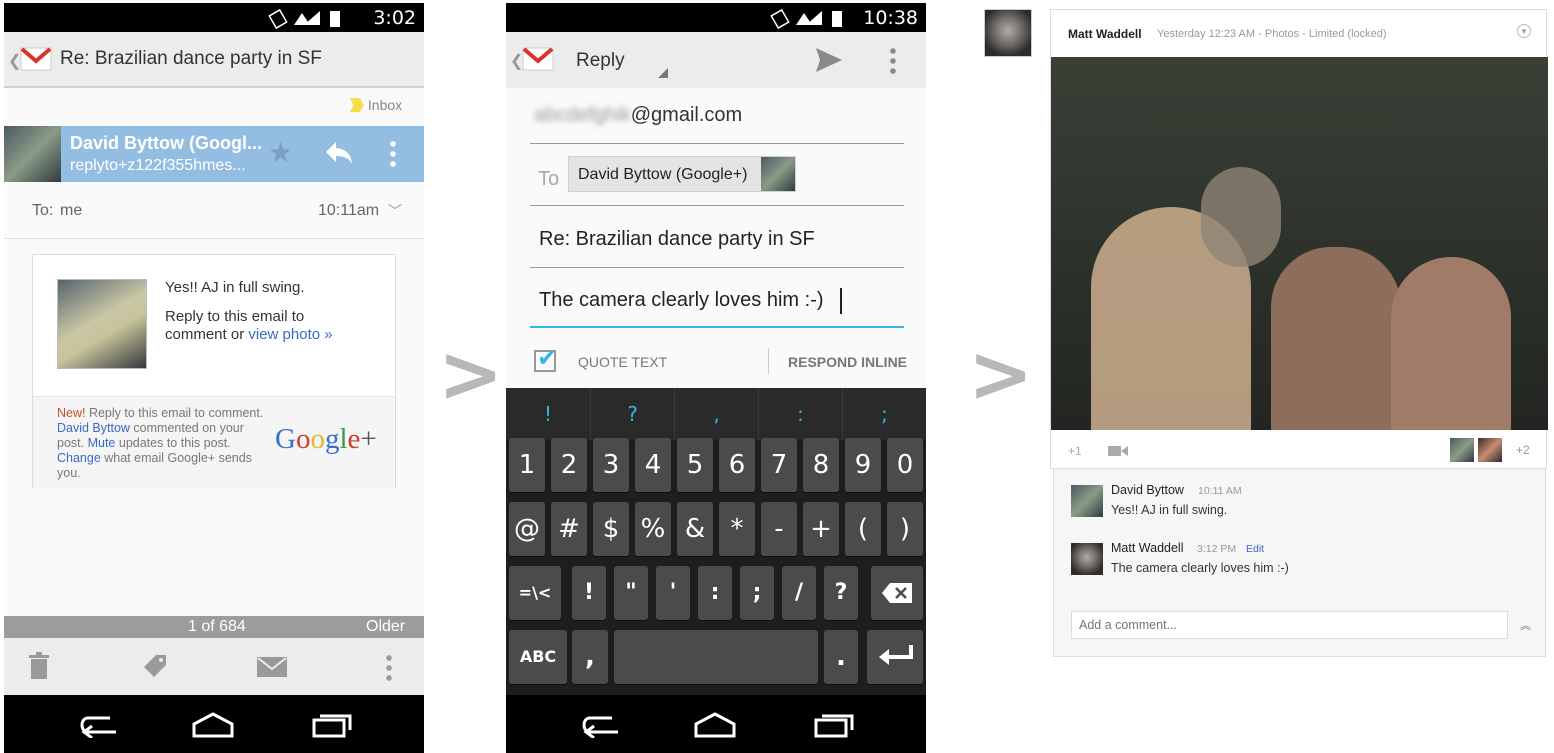 The height and width of the screenshot is (753, 1554). Describe the element at coordinates (290, 334) in the screenshot. I see `view-photo-link: view photo »` at that location.